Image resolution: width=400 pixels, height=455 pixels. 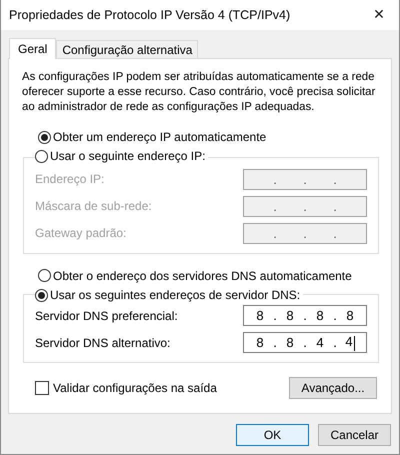 I want to click on tab: Configuração alternativa, so click(x=127, y=49).